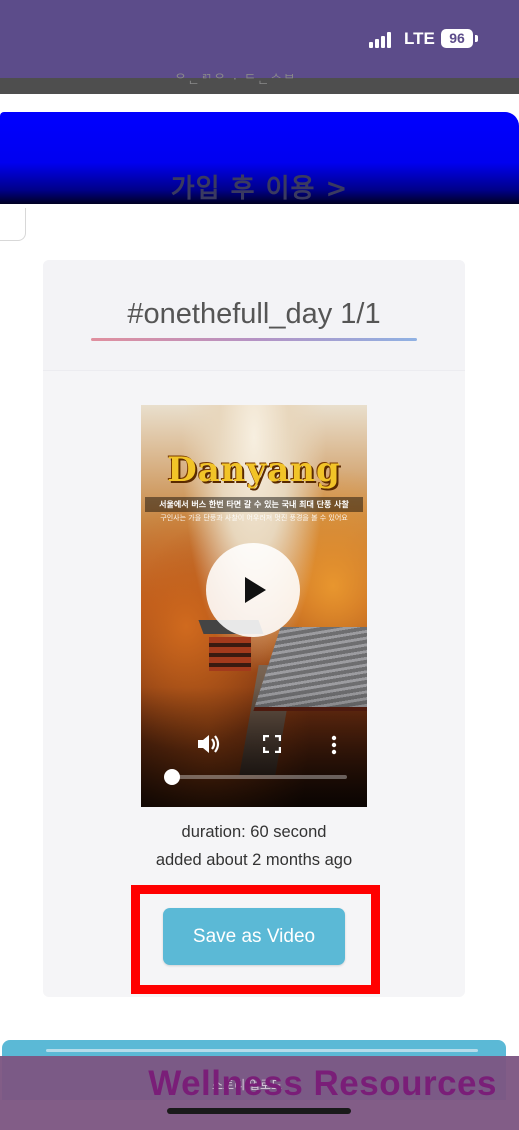 The image size is (519, 1130). I want to click on video-overlay-title: Danyang, so click(254, 470).